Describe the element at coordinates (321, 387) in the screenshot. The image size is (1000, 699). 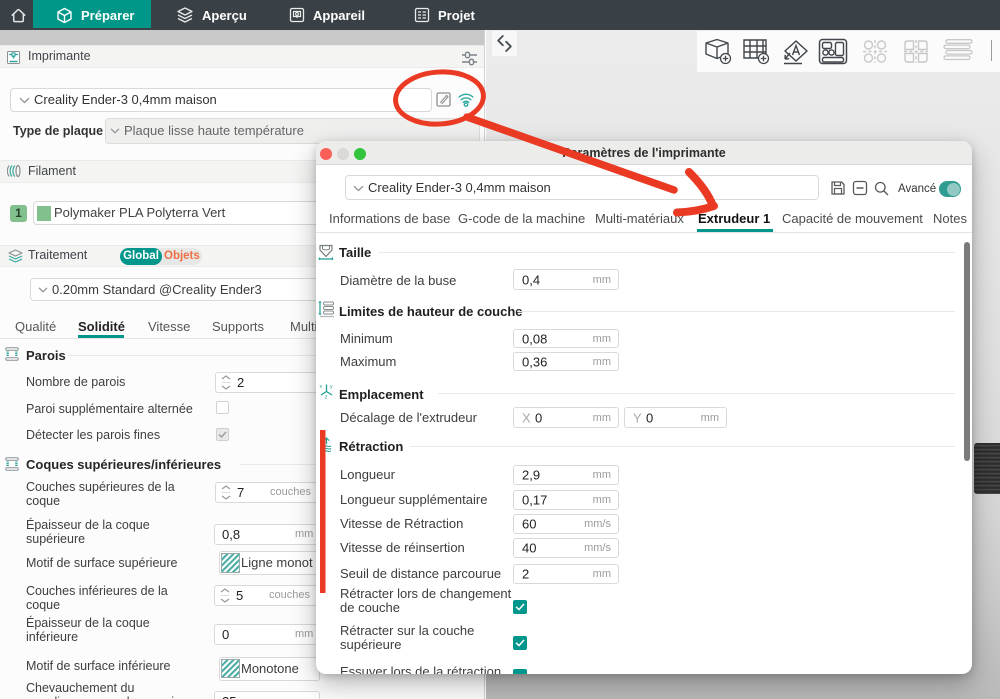
I see `svg-text: x` at that location.